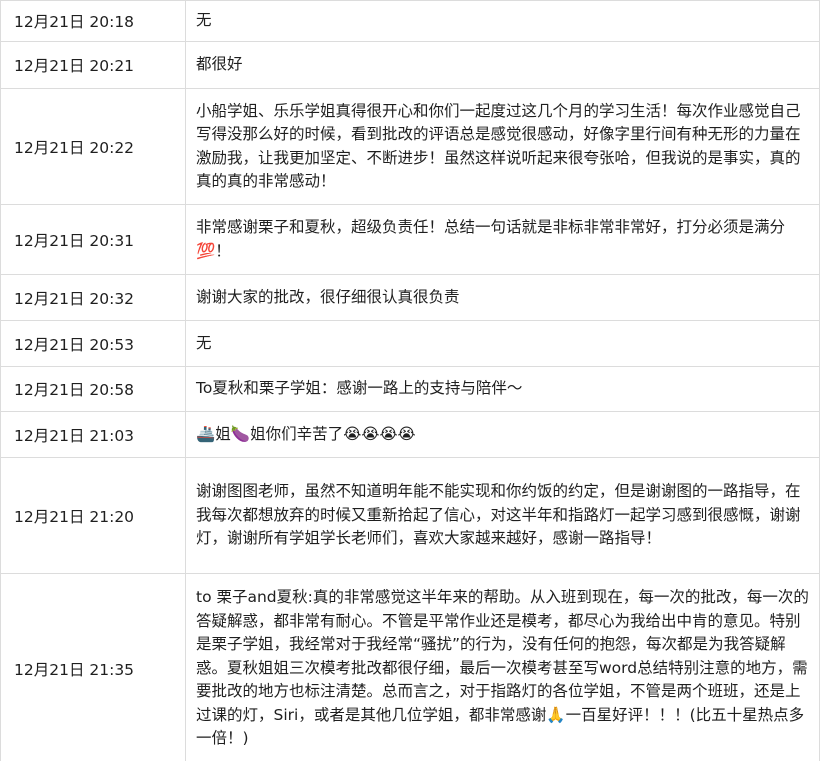 This screenshot has width=820, height=761. I want to click on table-row: 12月21日 20:53 无, so click(410, 344).